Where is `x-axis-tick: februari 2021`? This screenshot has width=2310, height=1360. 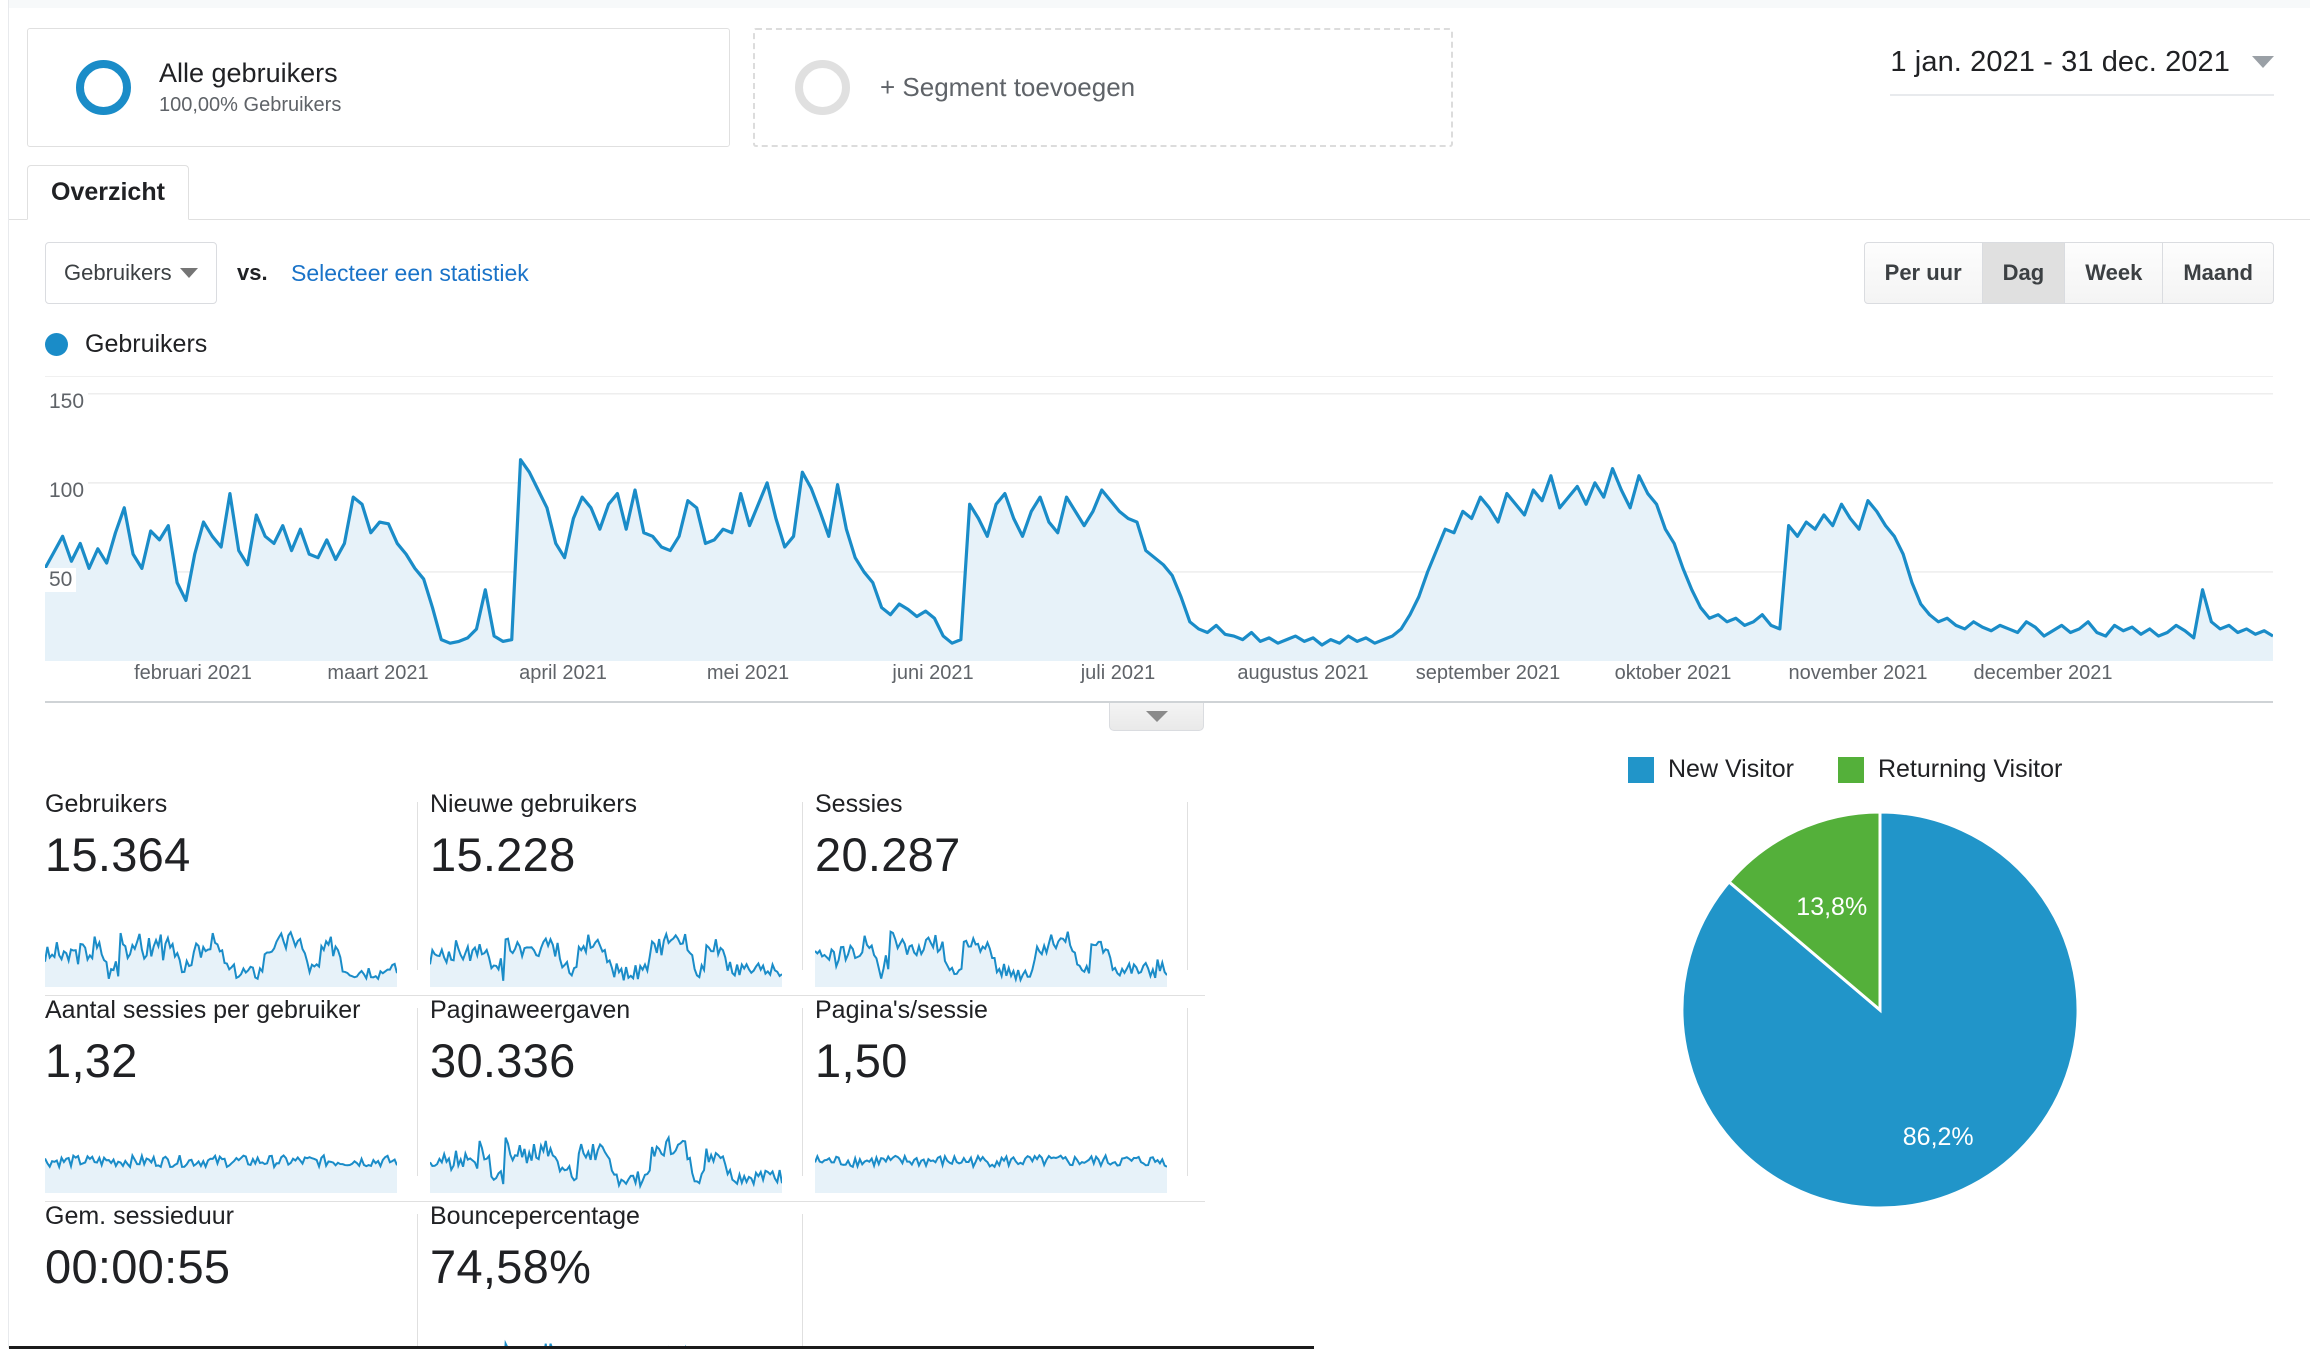
x-axis-tick: februari 2021 is located at coordinates (193, 673).